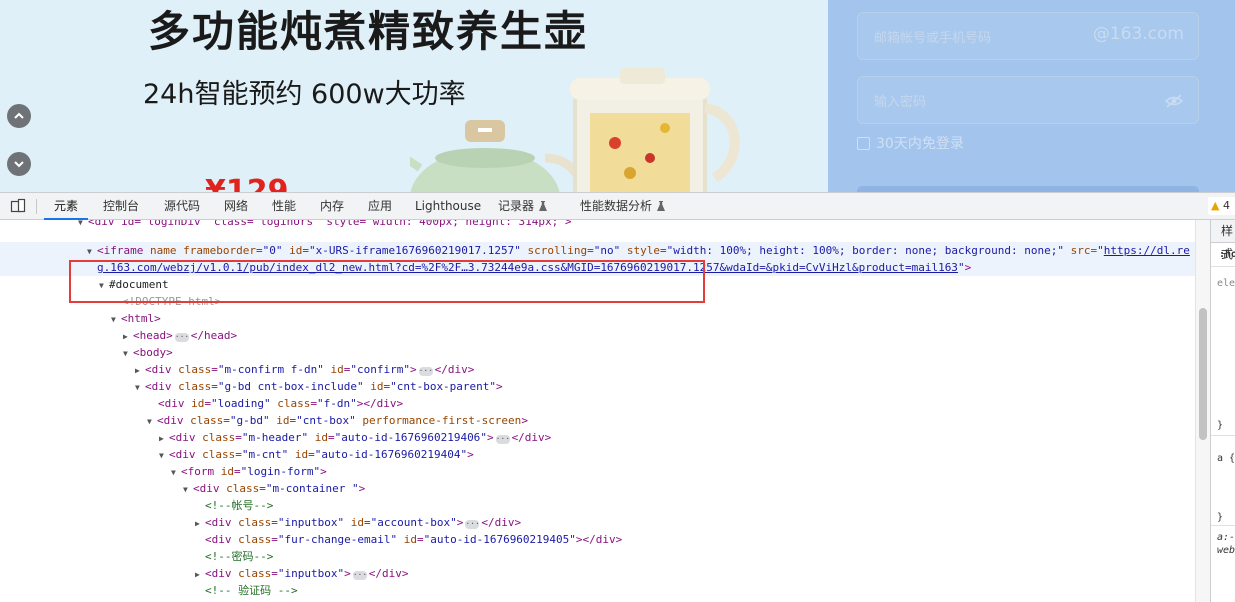  What do you see at coordinates (247, 183) in the screenshot?
I see `banner-price: ¥129` at bounding box center [247, 183].